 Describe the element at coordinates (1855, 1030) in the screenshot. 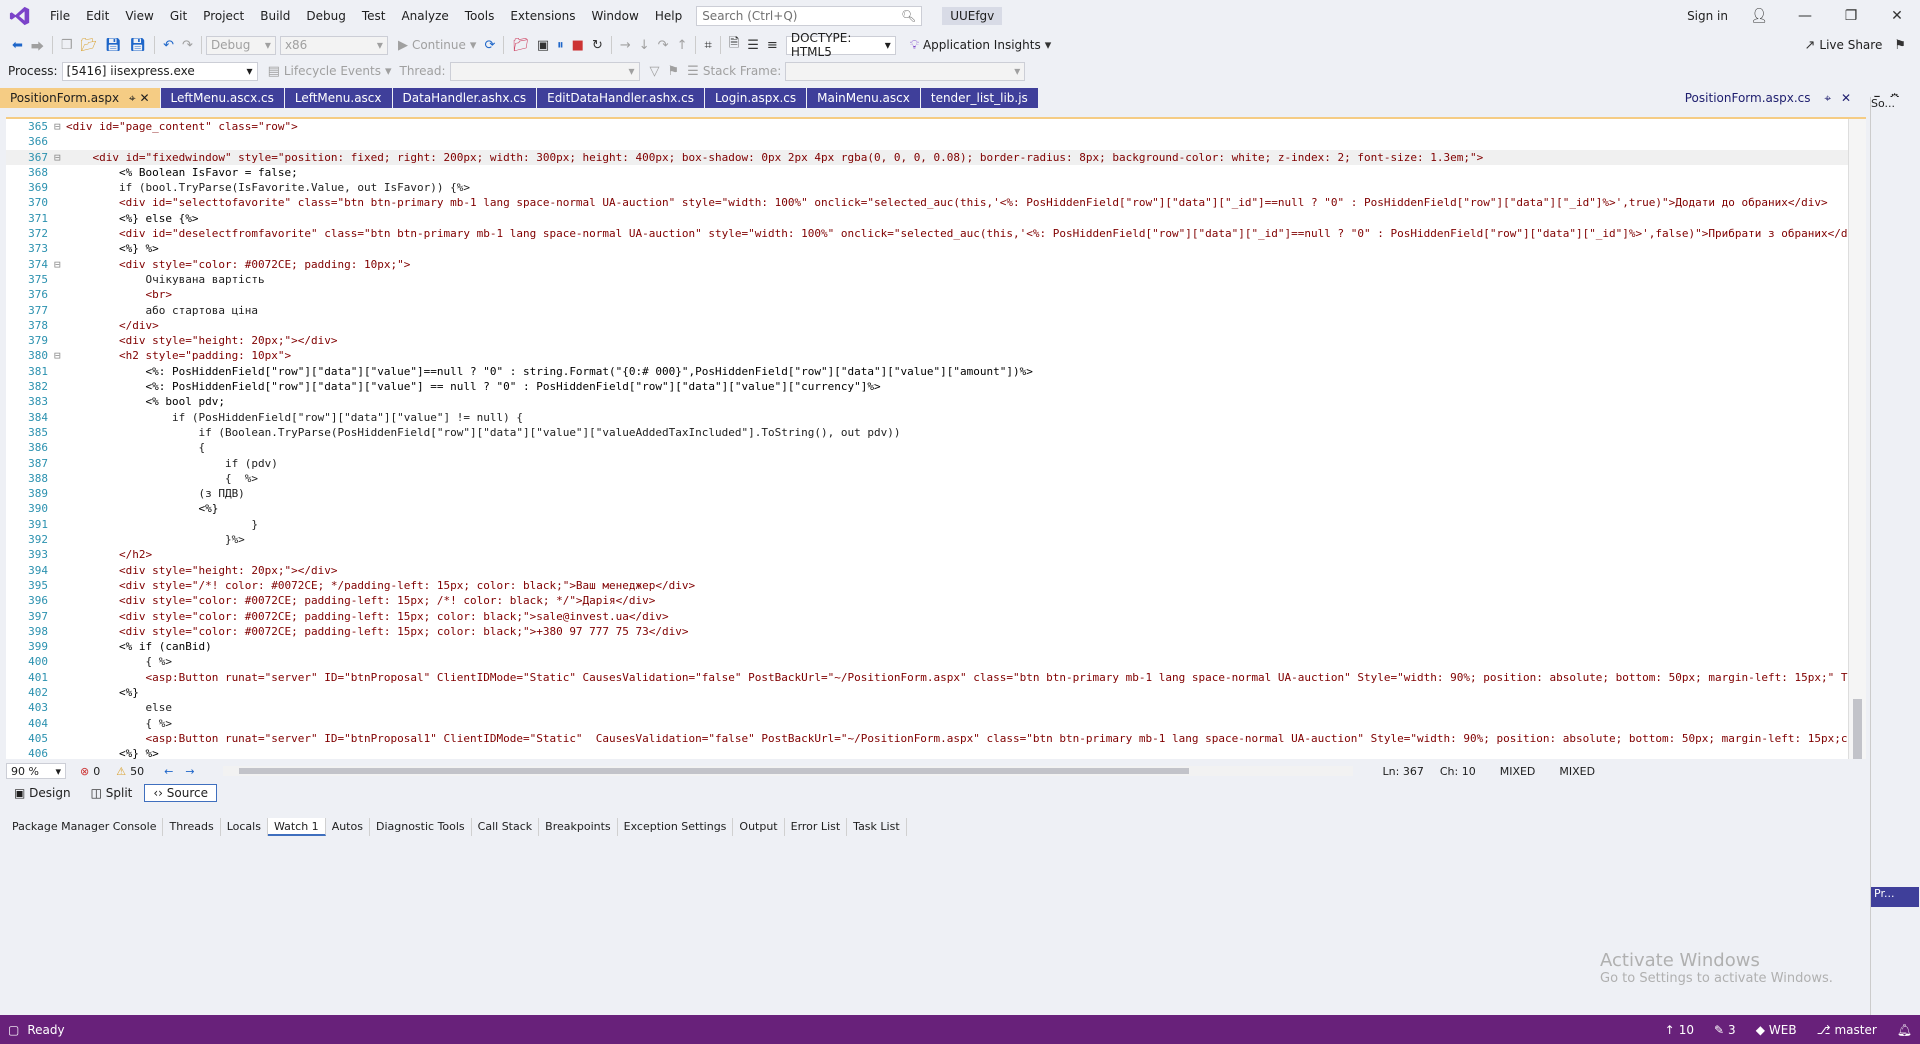

I see `branch-name: master` at that location.